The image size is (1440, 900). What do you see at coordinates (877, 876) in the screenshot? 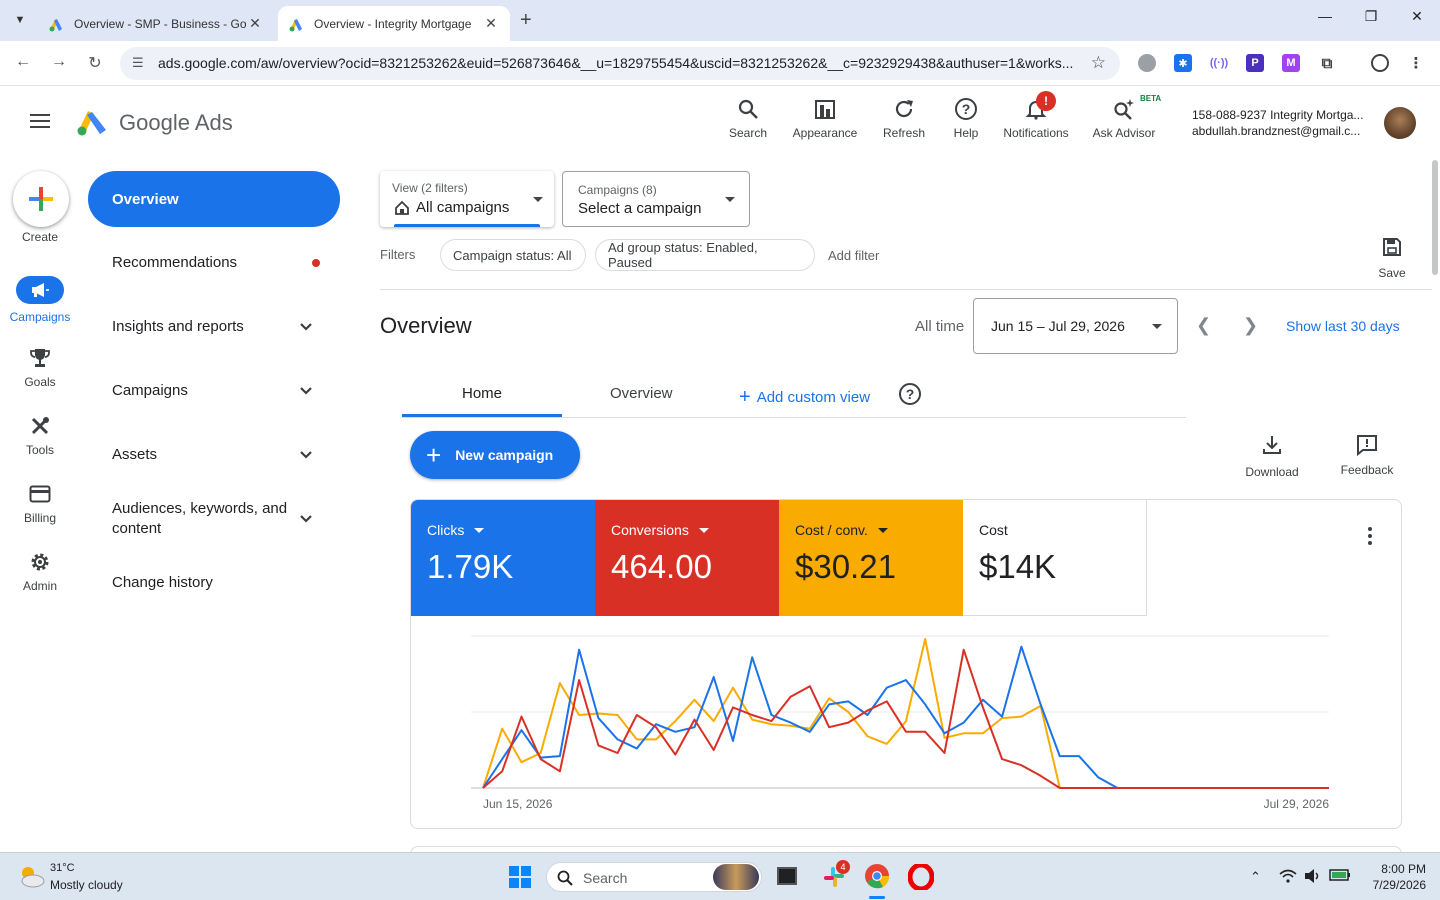
I see `chrome-icon` at bounding box center [877, 876].